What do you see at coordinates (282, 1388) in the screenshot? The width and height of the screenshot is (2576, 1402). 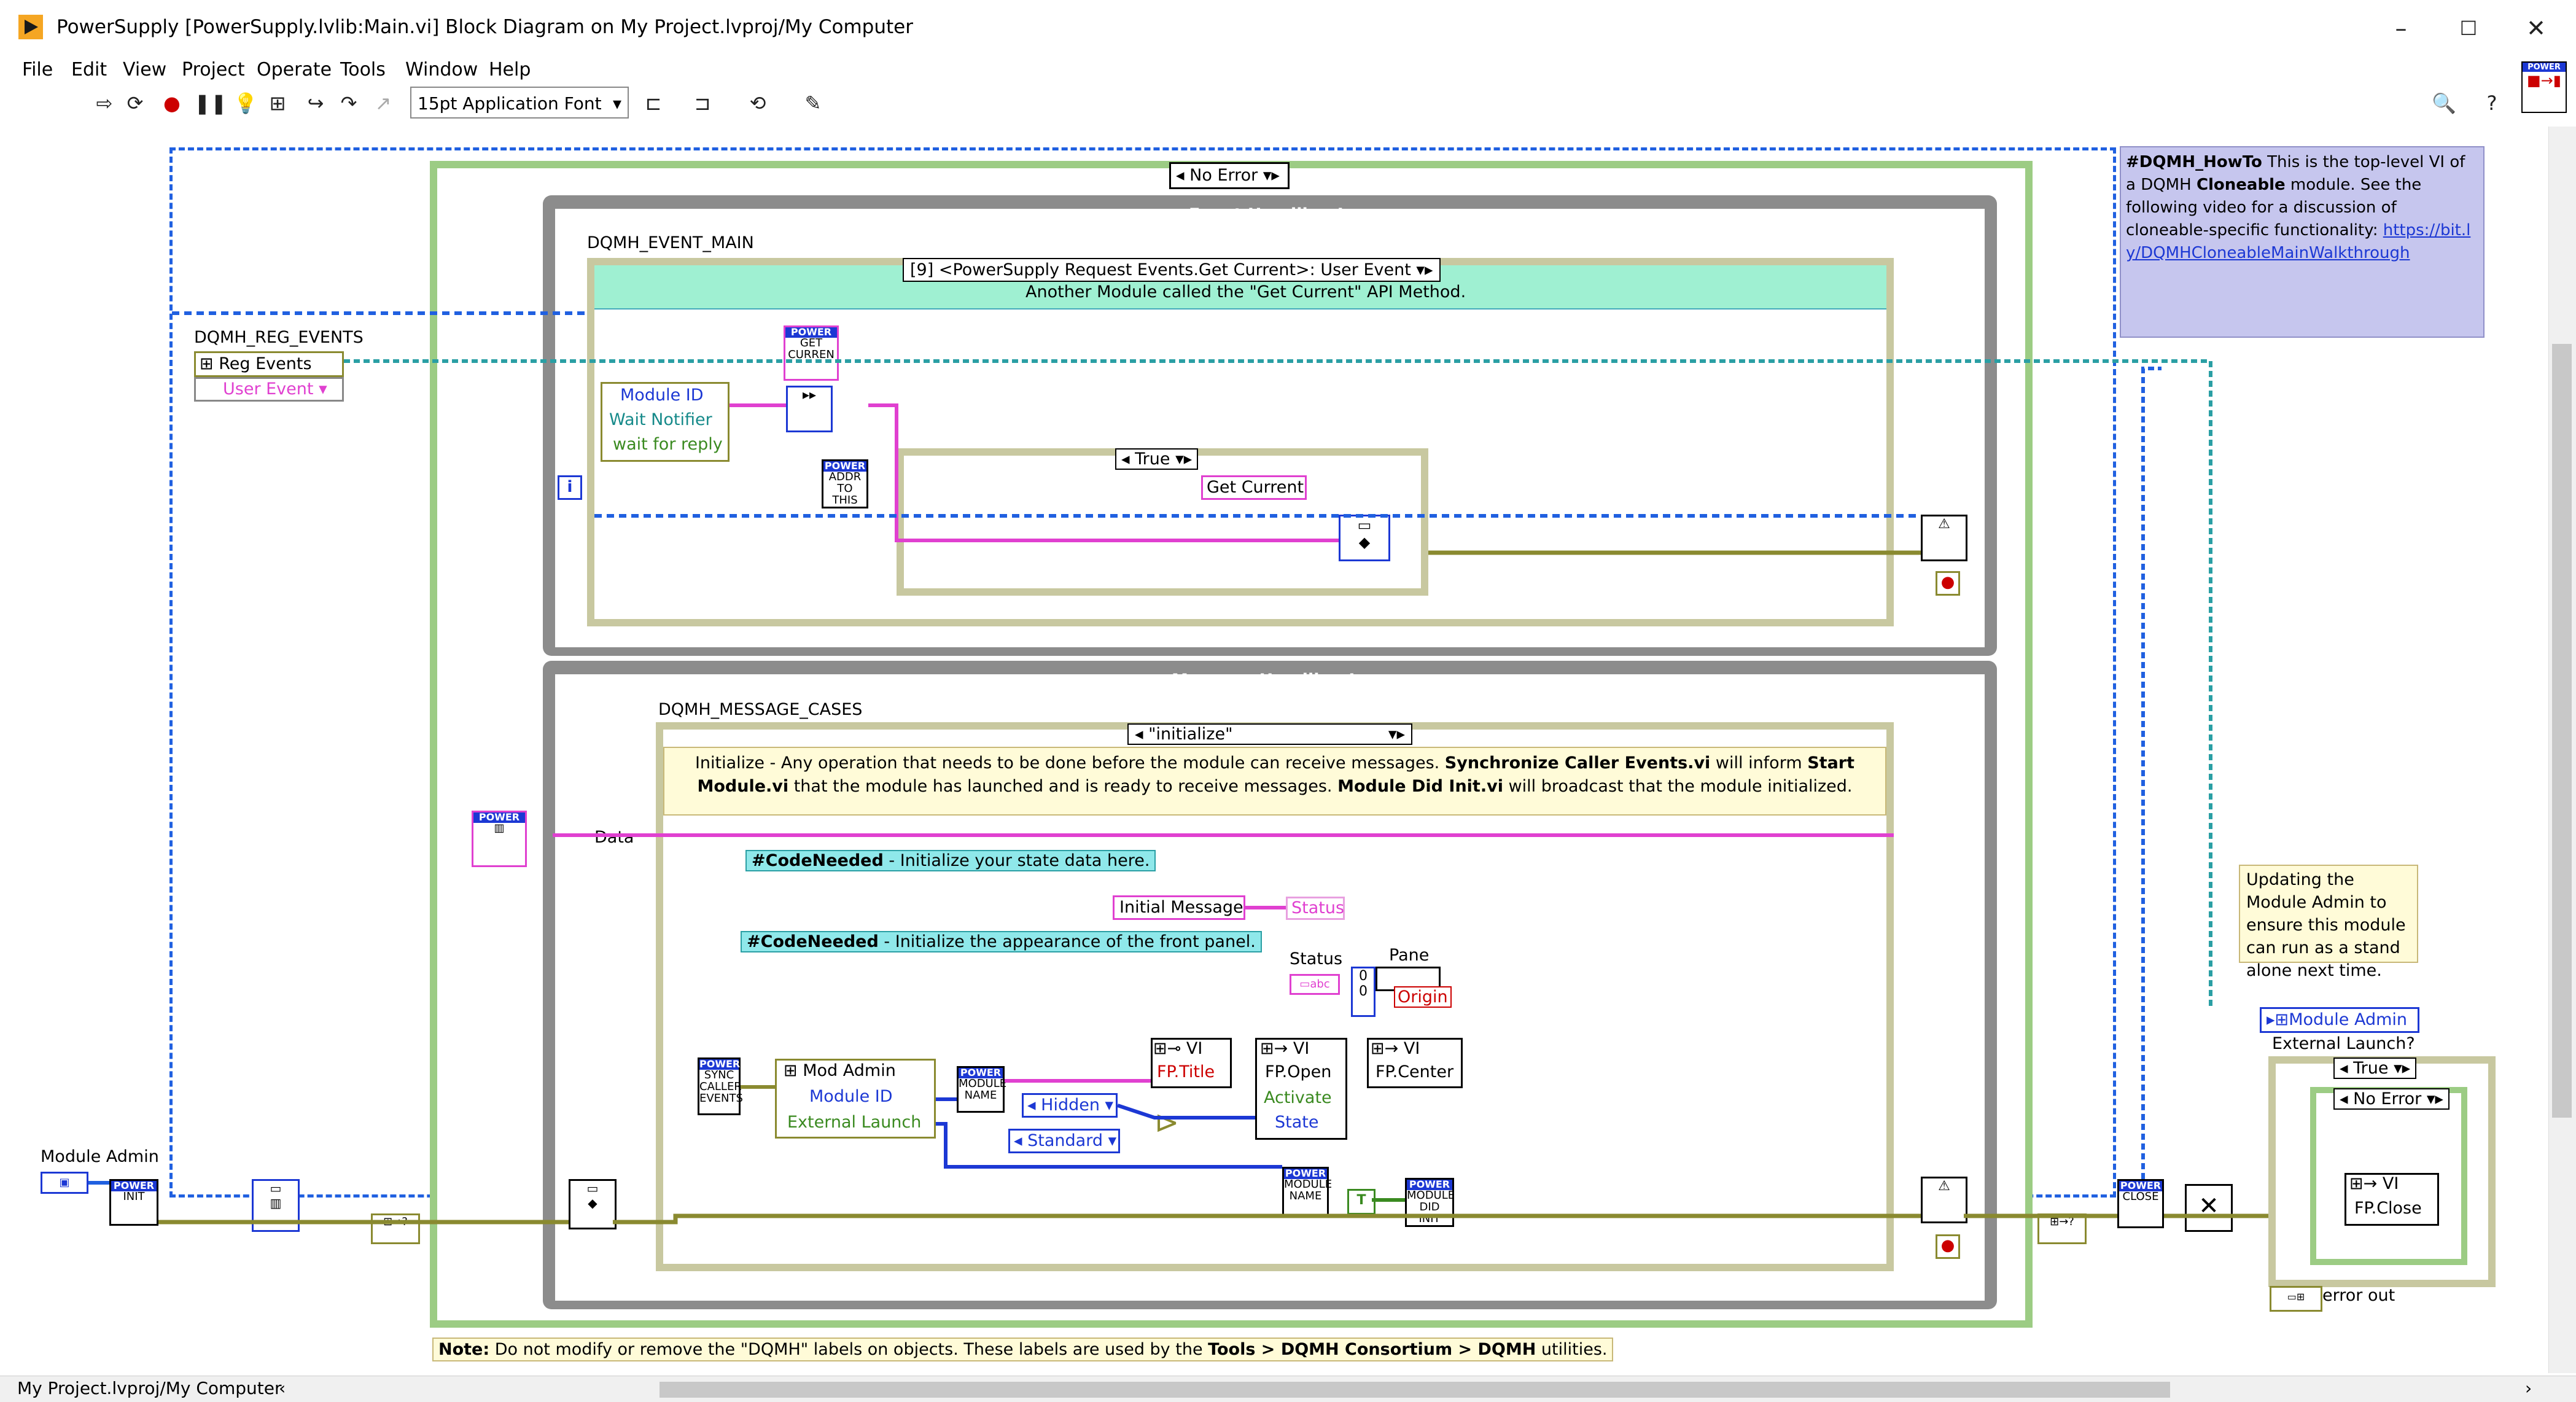 I see `scroll-left-icon: ‹` at bounding box center [282, 1388].